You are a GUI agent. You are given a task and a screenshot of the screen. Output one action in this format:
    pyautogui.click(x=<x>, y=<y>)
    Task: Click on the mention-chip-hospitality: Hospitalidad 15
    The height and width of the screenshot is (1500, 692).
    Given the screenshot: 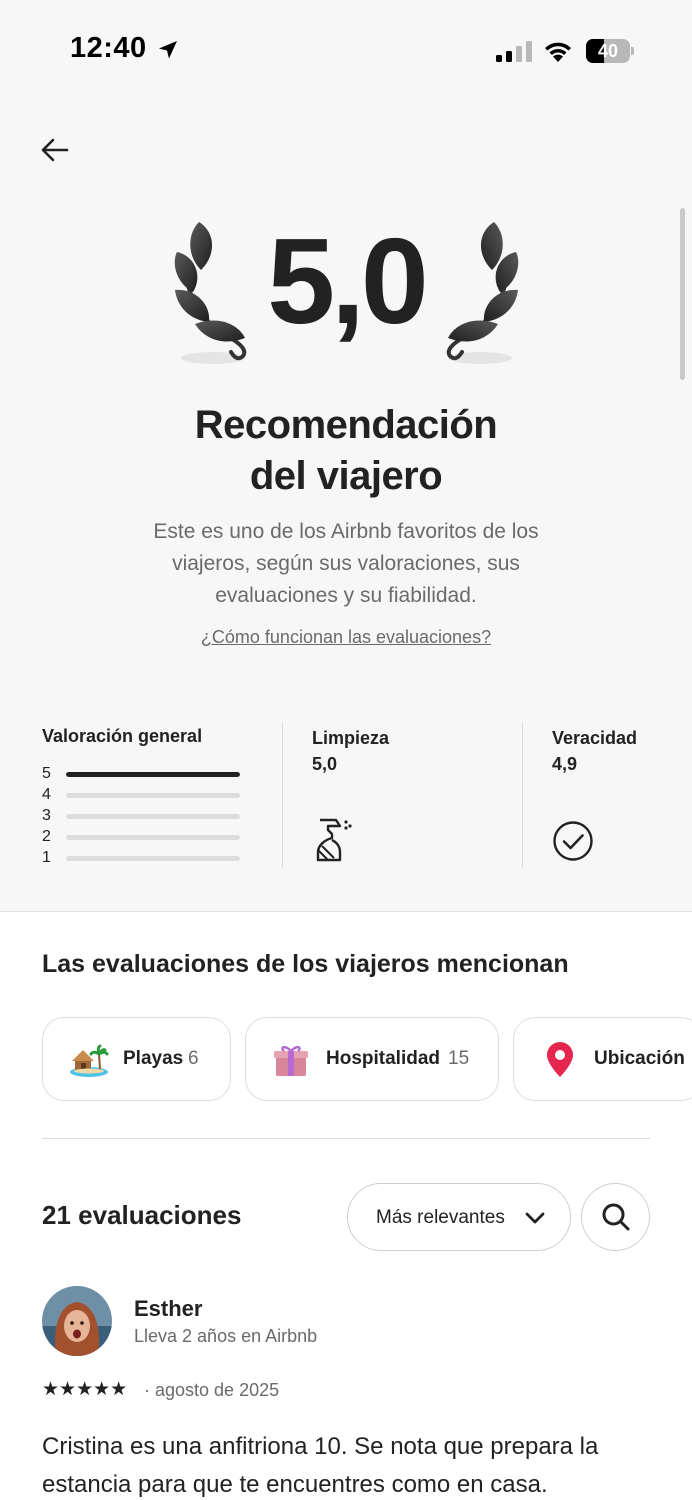 What is the action you would take?
    pyautogui.click(x=372, y=1059)
    